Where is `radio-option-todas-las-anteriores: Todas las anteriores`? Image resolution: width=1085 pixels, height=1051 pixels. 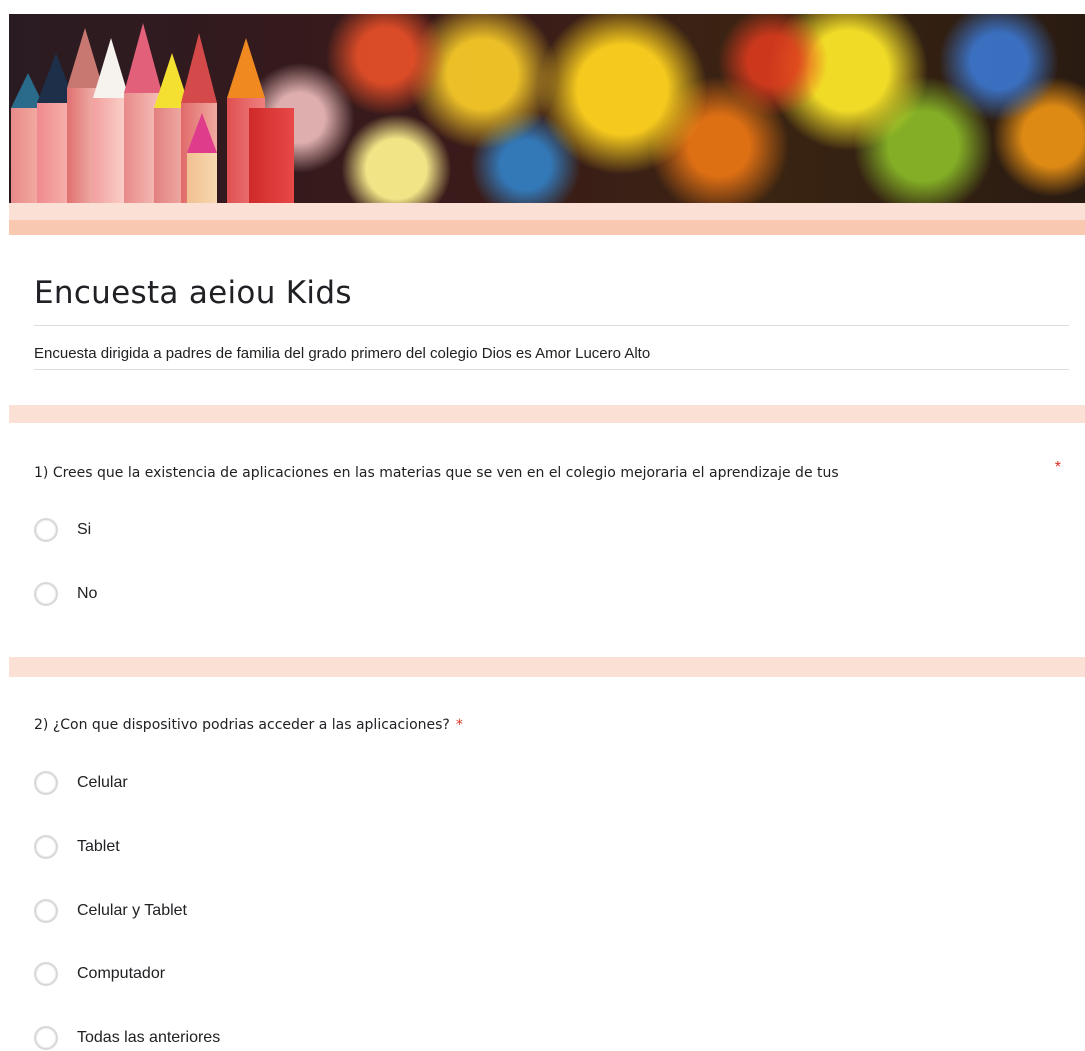
radio-option-todas-las-anteriores: Todas las anteriores is located at coordinates (127, 1038).